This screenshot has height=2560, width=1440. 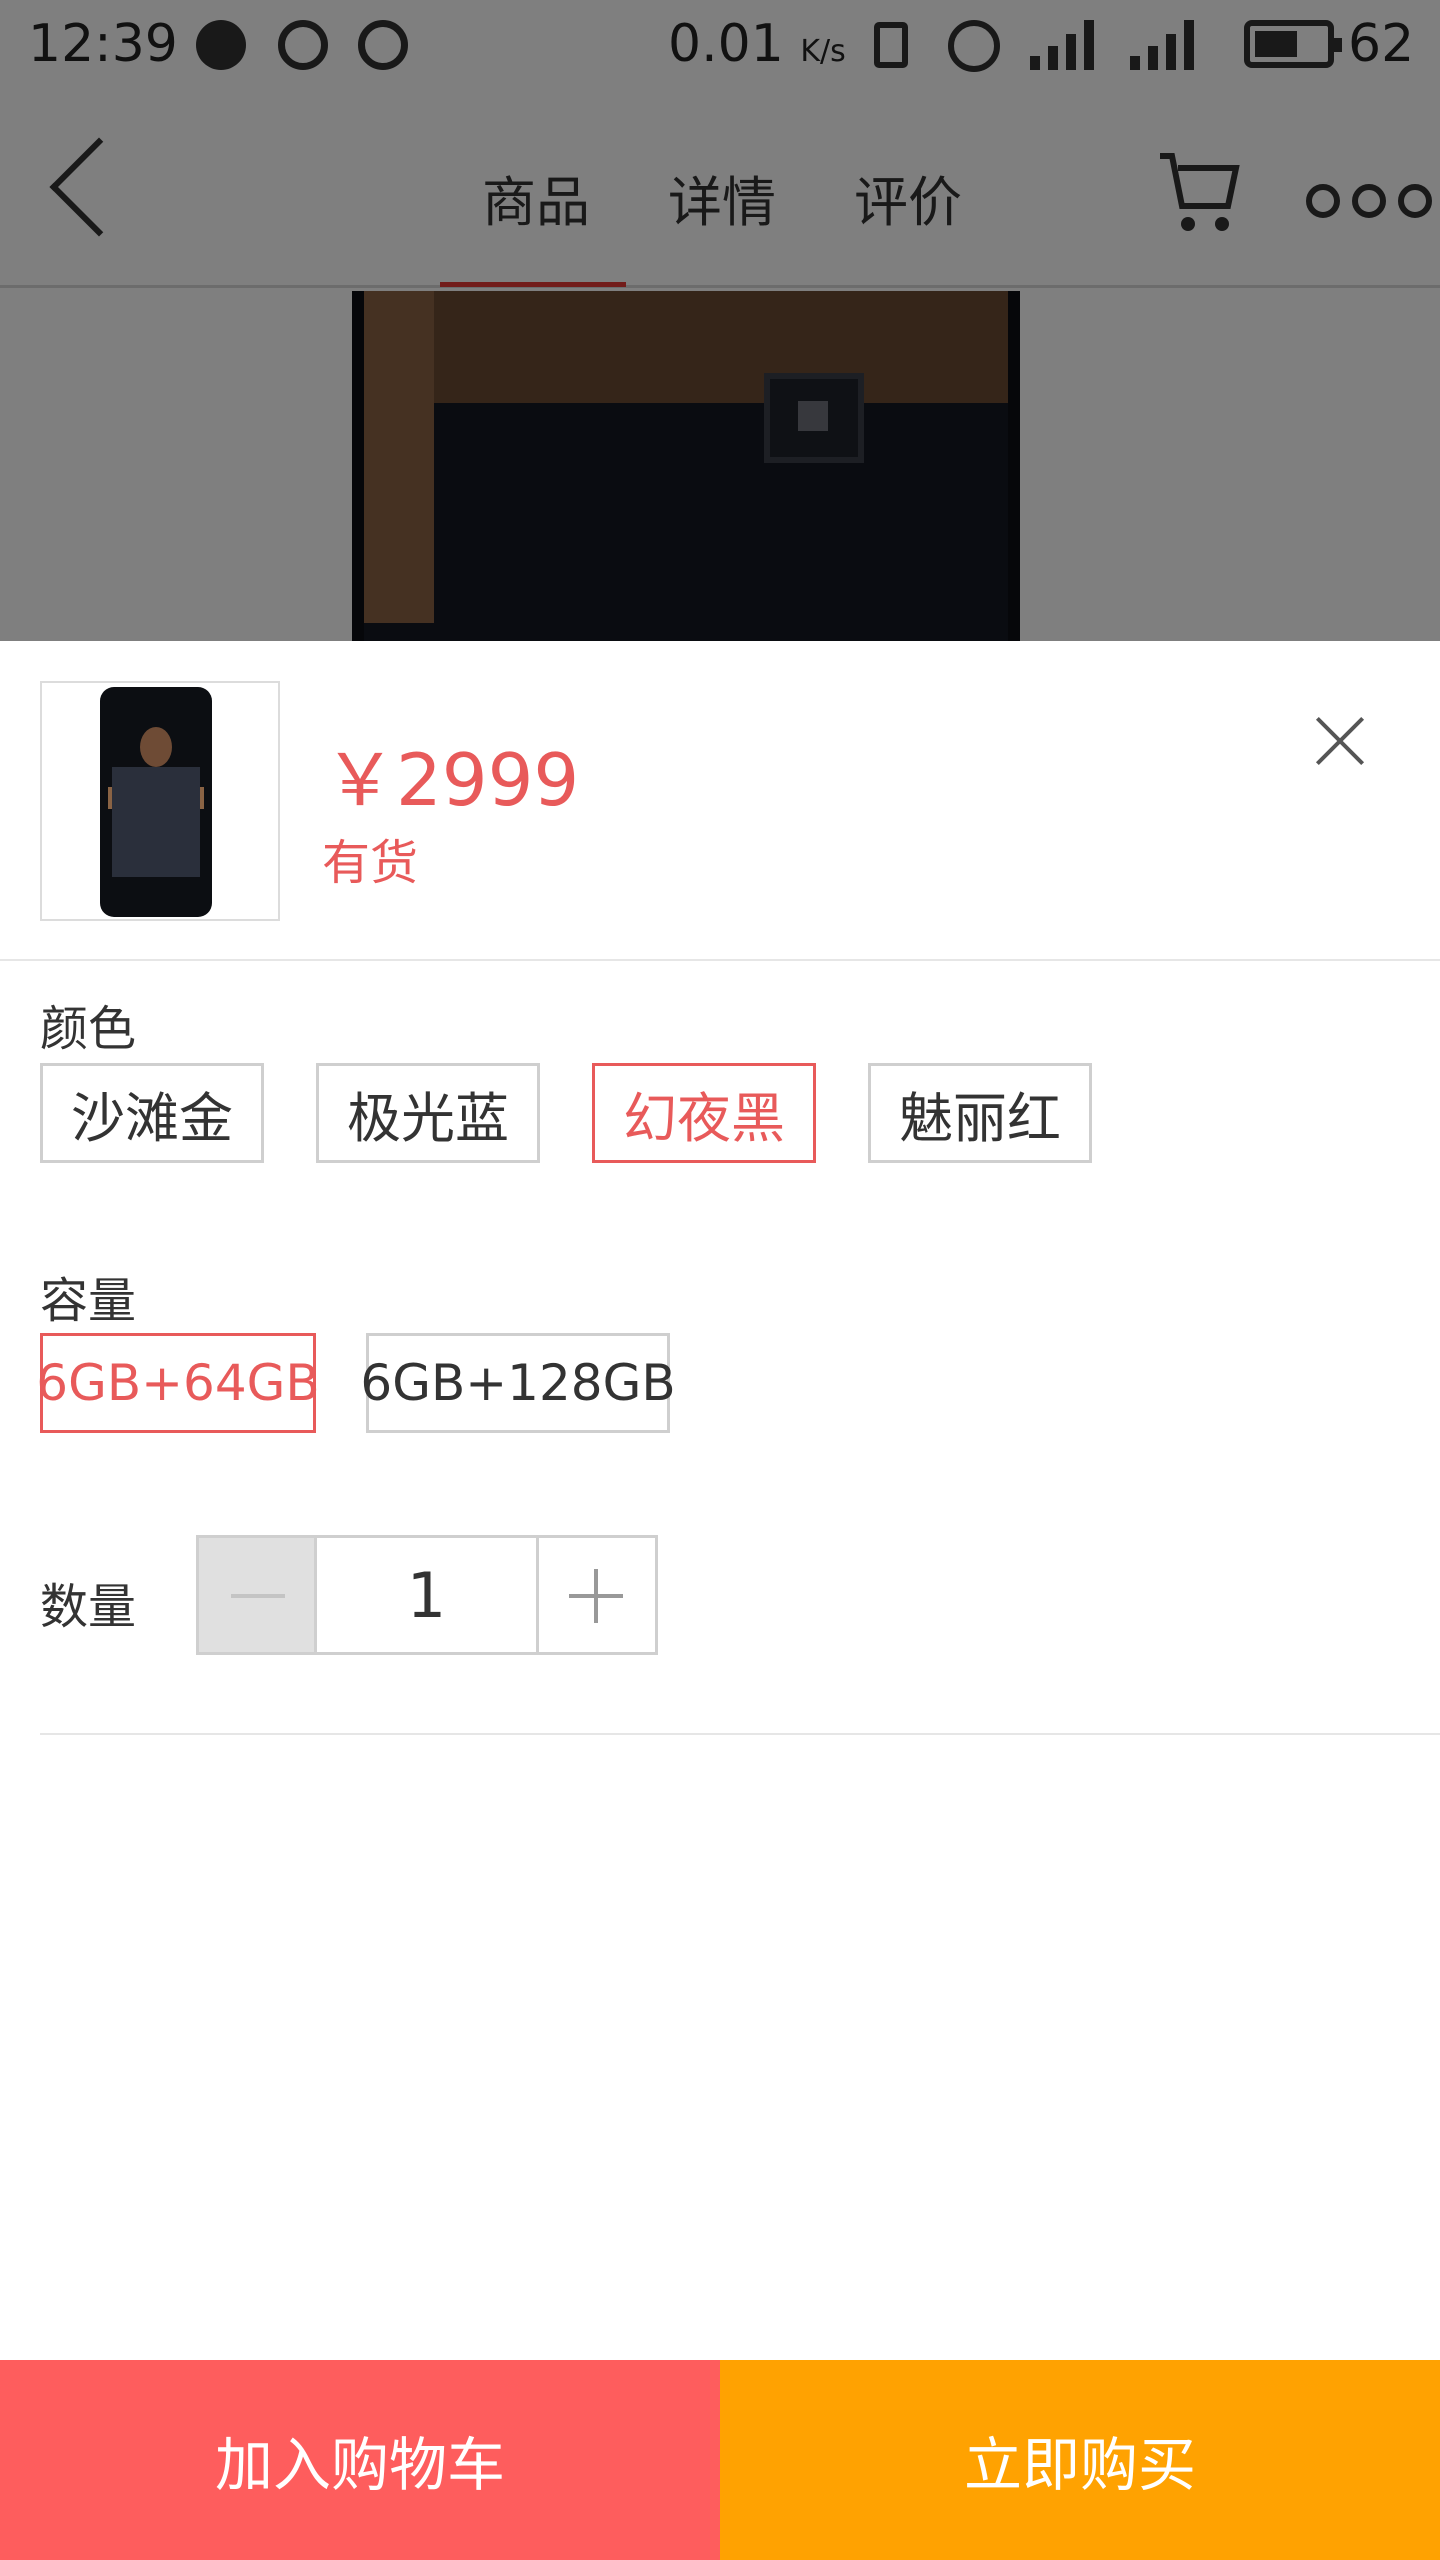 I want to click on product-thumbnail, so click(x=160, y=801).